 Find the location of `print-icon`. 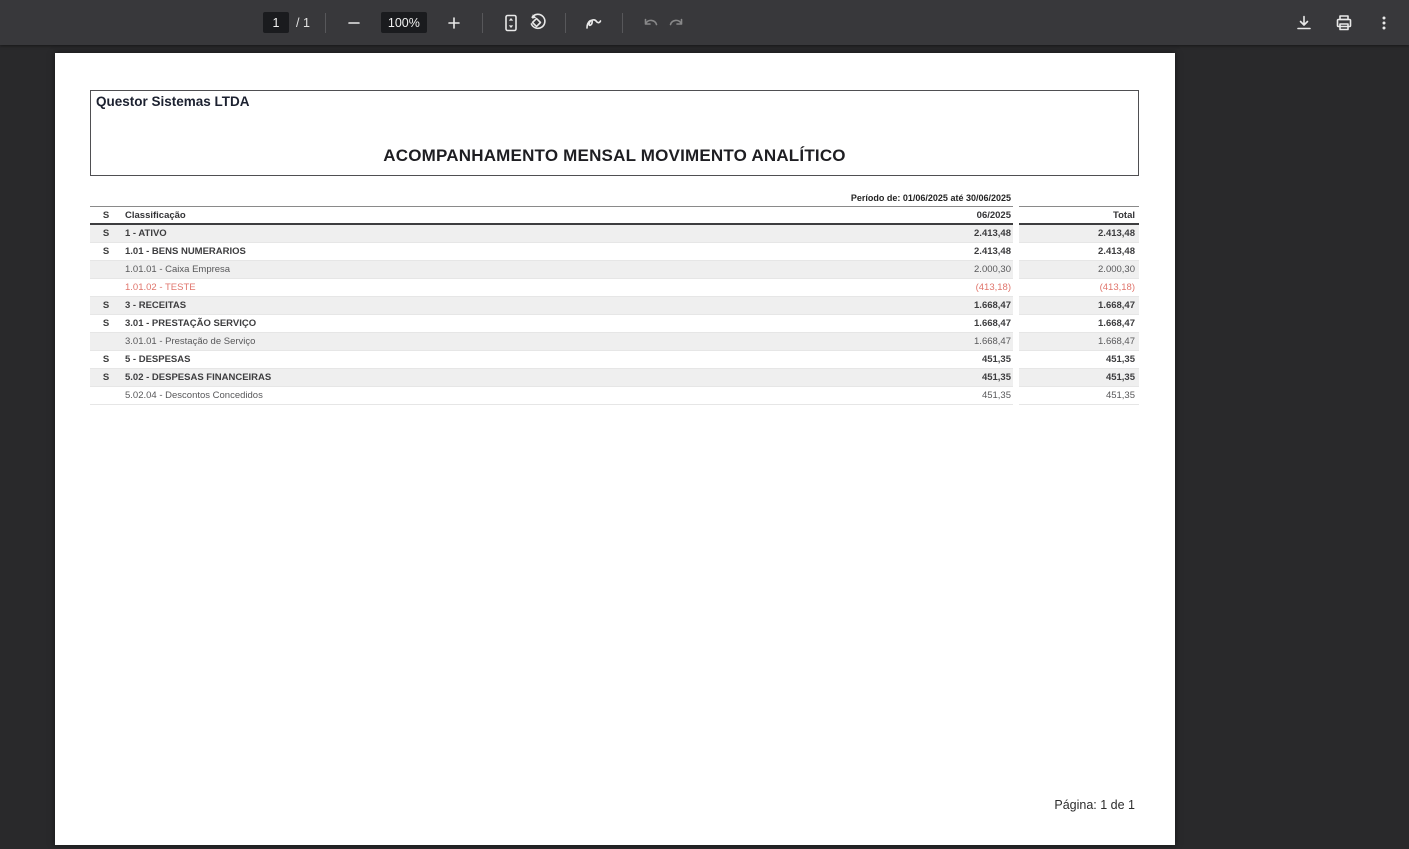

print-icon is located at coordinates (1344, 23).